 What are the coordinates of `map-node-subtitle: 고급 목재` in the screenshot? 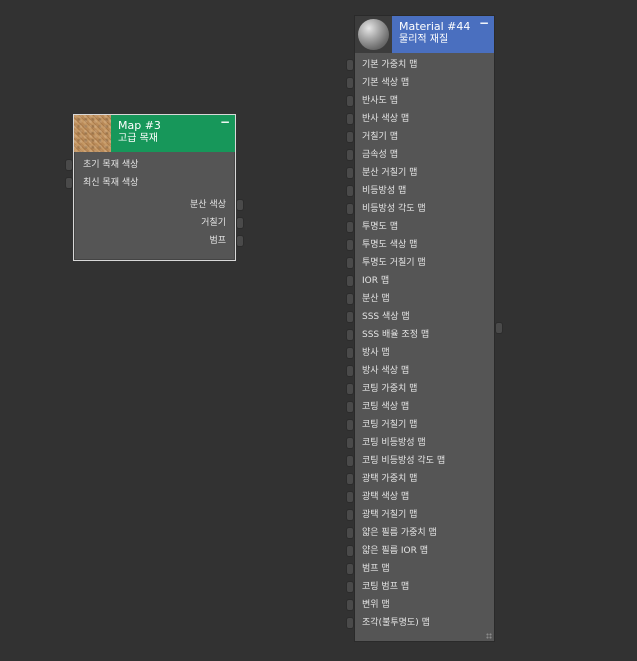 It's located at (138, 138).